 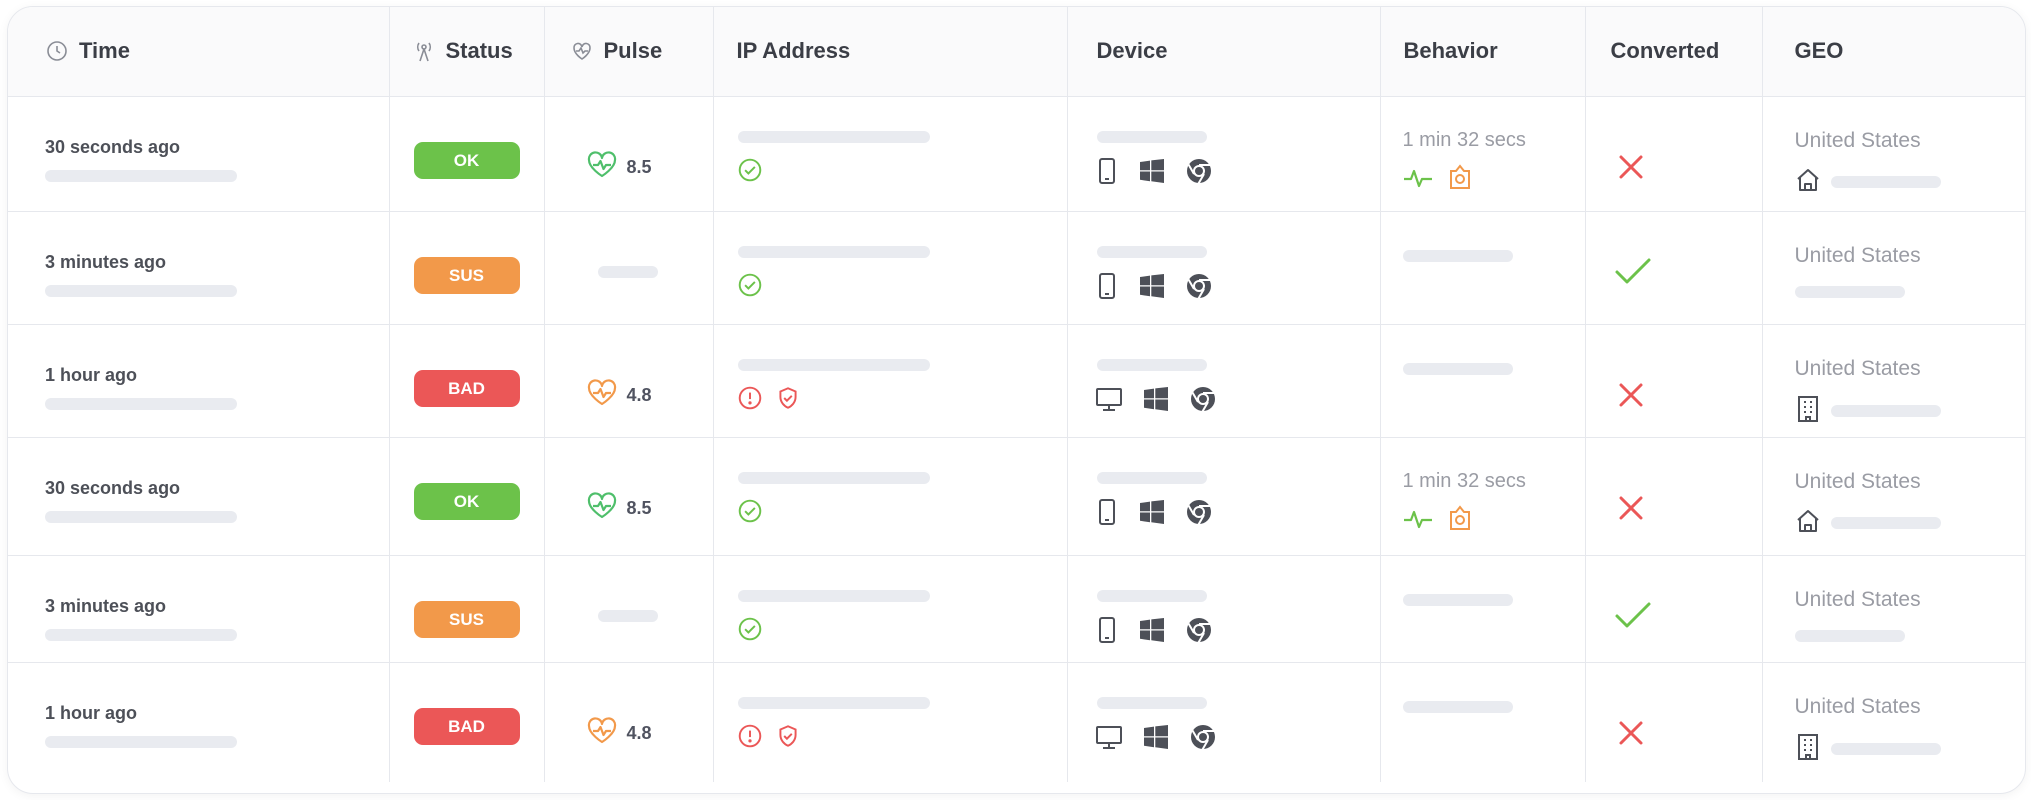 I want to click on column-header-time: Time, so click(x=199, y=52).